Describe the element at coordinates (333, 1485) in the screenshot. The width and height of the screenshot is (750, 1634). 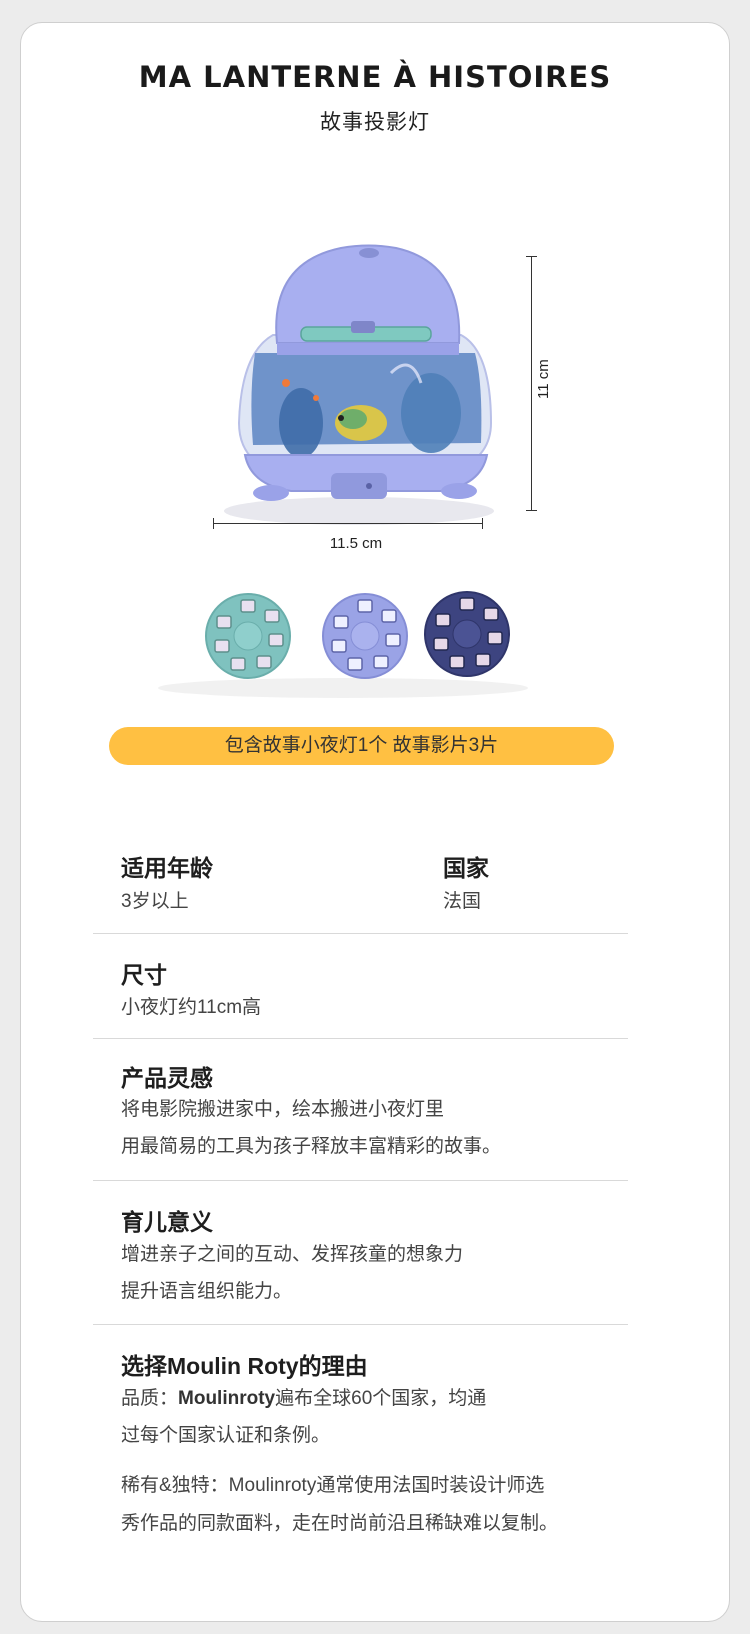
I see `unique-line-1: 稀有&独特：Moulinroty通常使用法国时装设计师选` at that location.